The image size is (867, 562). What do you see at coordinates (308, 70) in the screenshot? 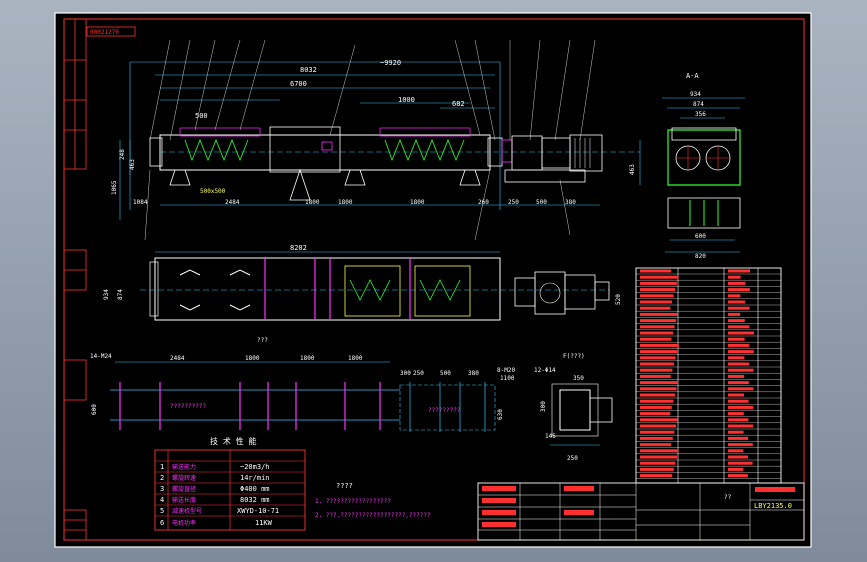
I see `dim-8032: 8032` at bounding box center [308, 70].